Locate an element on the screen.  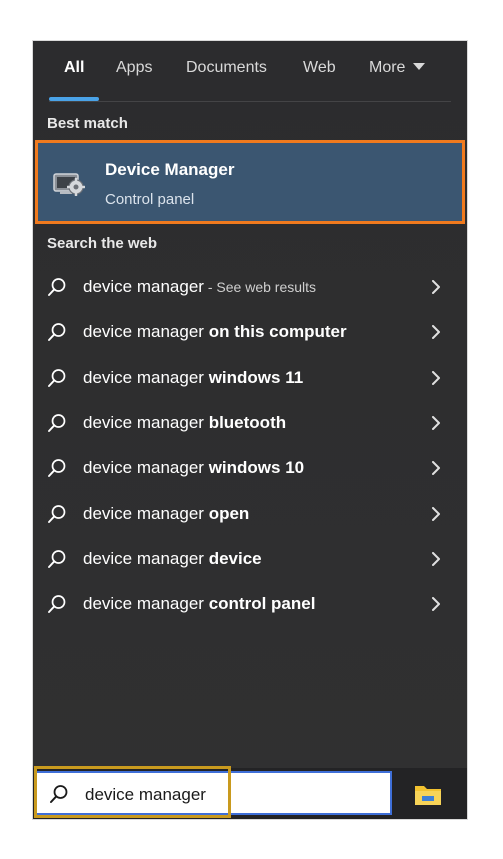
web-result-item: device manager on this computer is located at coordinates (250, 332).